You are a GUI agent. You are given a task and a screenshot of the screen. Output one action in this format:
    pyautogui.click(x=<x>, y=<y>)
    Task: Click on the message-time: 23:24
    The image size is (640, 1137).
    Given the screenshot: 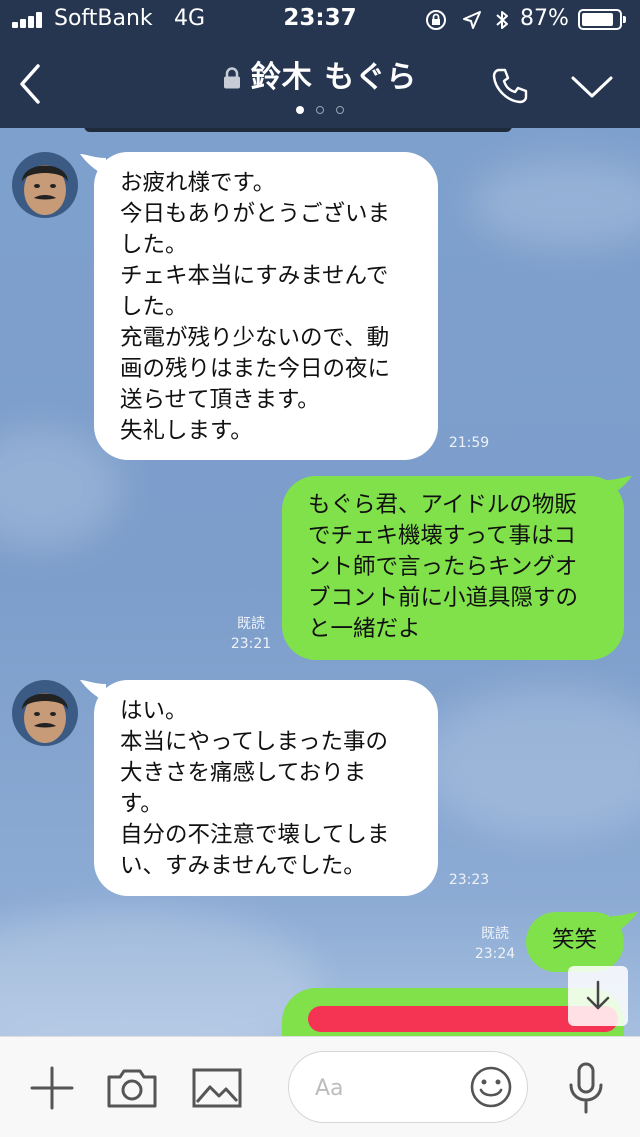 What is the action you would take?
    pyautogui.click(x=495, y=954)
    